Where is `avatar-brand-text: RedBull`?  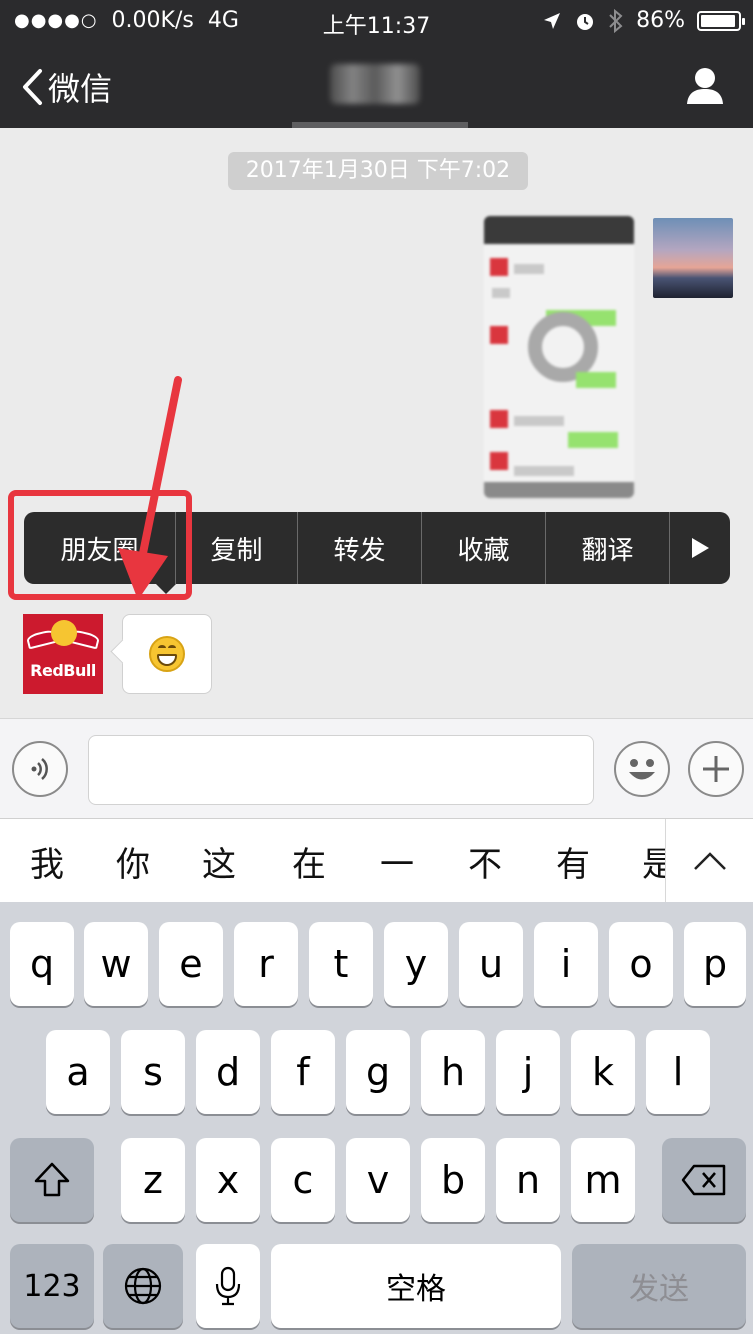
avatar-brand-text: RedBull is located at coordinates (63, 670).